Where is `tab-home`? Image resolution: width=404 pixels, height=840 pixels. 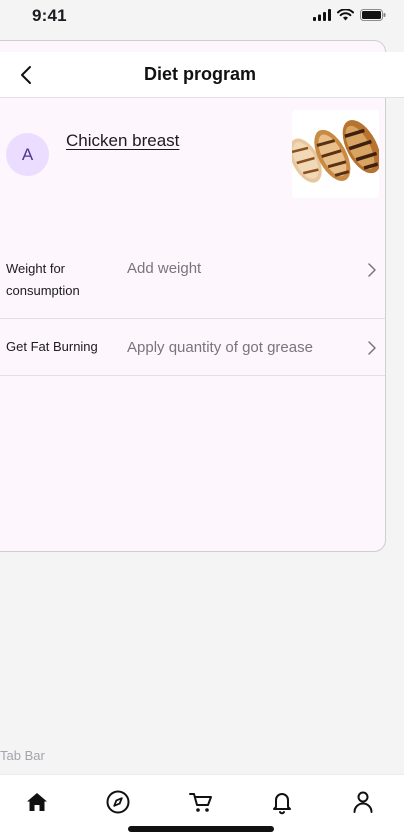 tab-home is located at coordinates (37, 802).